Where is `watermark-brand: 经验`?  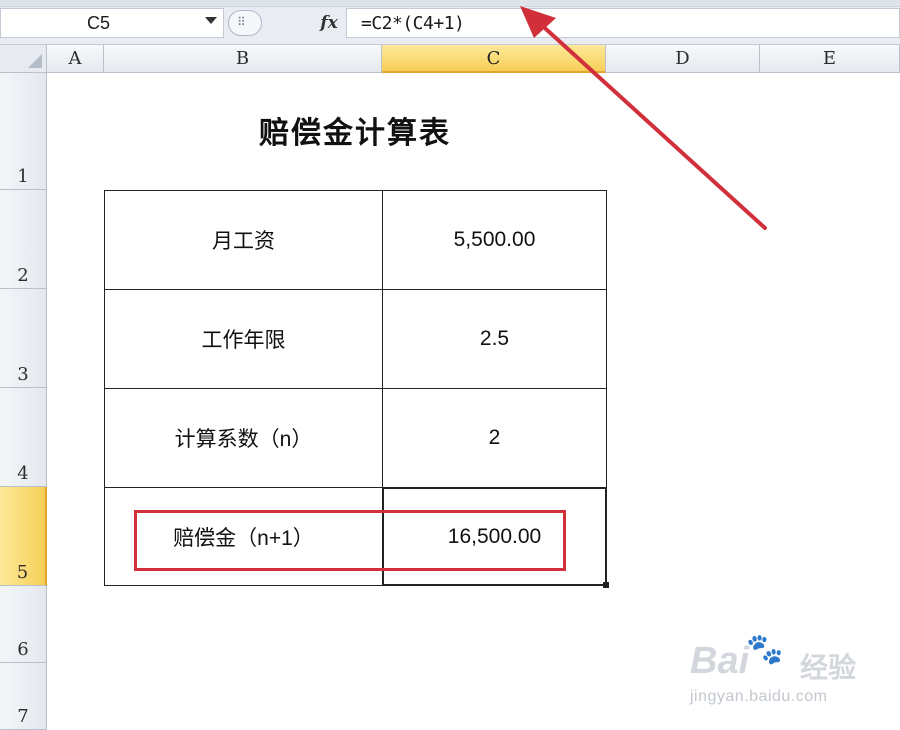
watermark-brand: 经验 is located at coordinates (828, 667).